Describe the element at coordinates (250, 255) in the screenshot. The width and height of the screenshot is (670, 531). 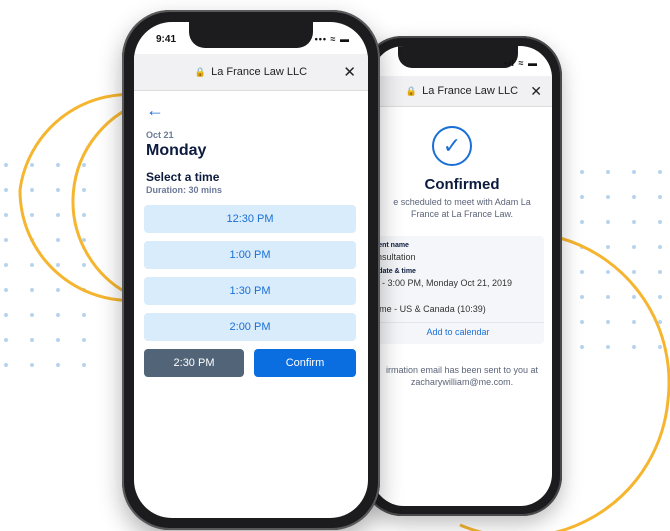
I see `time-slot: 1:00 PM` at that location.